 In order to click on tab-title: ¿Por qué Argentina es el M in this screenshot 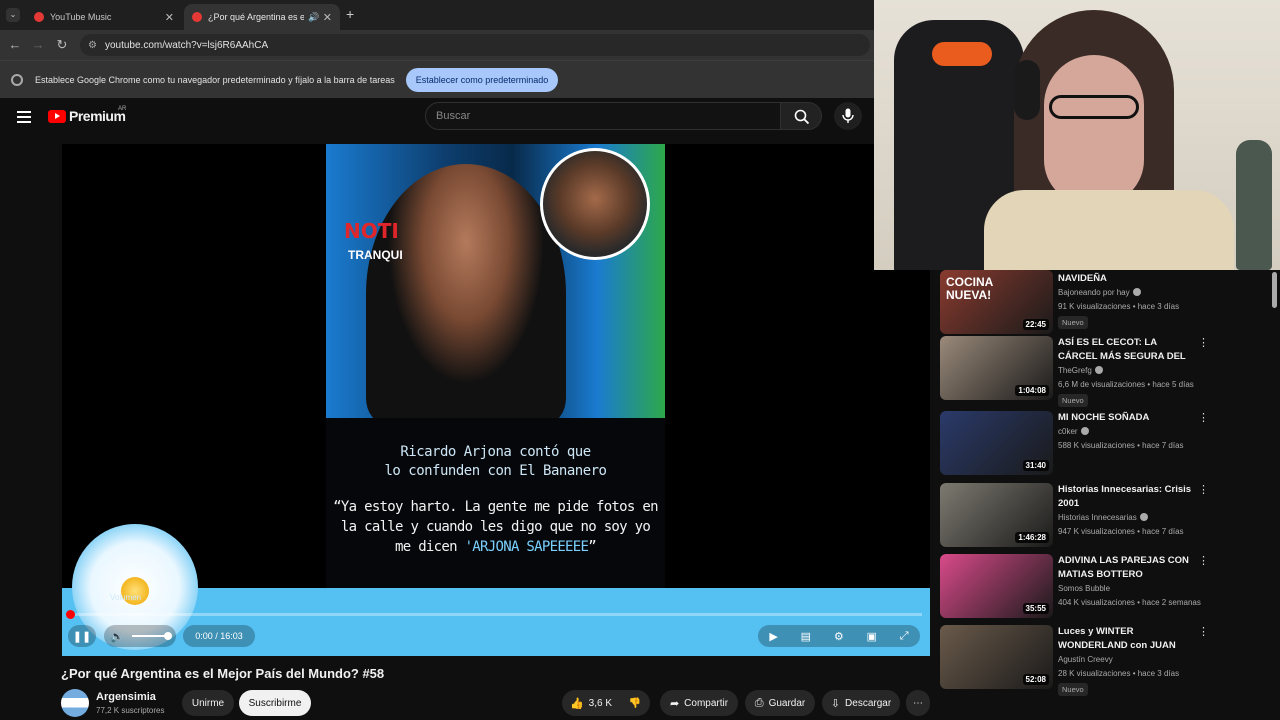, I will do `click(256, 17)`.